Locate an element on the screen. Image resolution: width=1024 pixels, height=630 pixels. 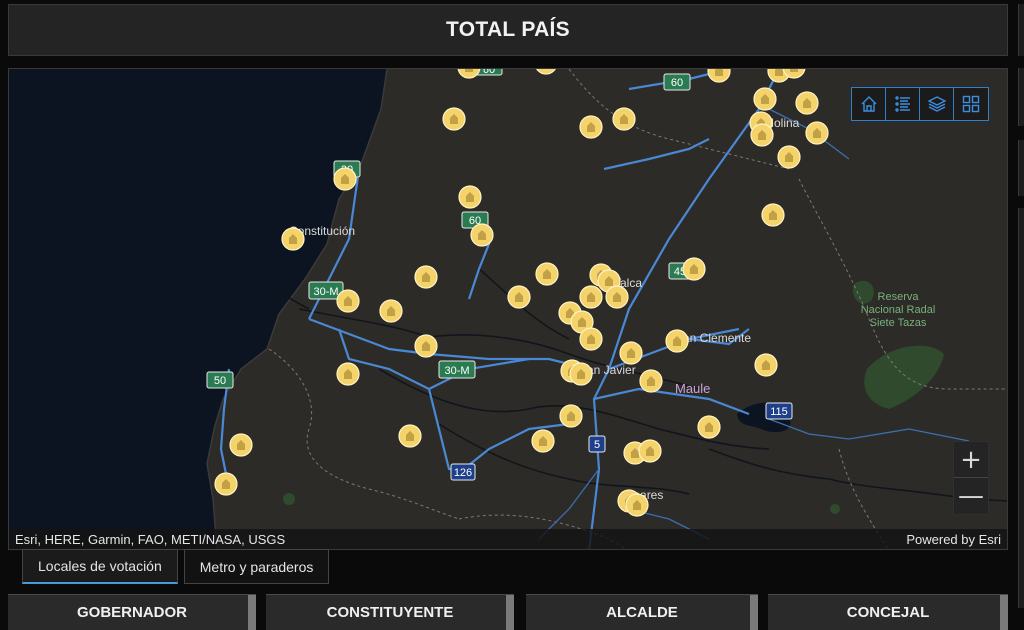
route-shield: 5 is located at coordinates (597, 444).